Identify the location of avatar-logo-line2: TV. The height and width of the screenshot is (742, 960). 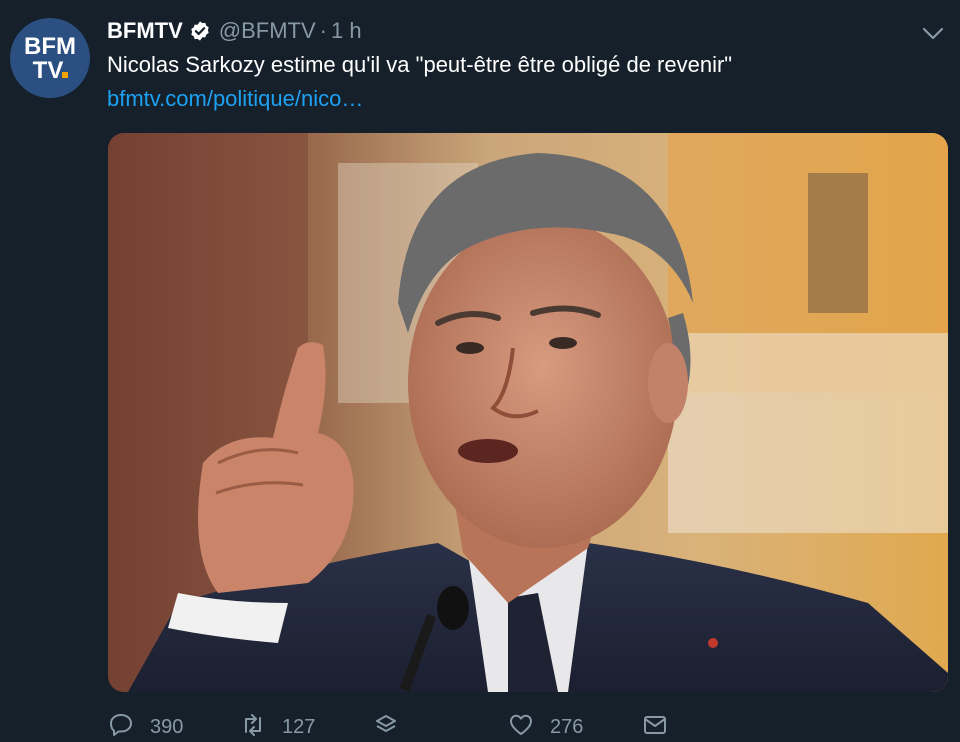
(48, 70).